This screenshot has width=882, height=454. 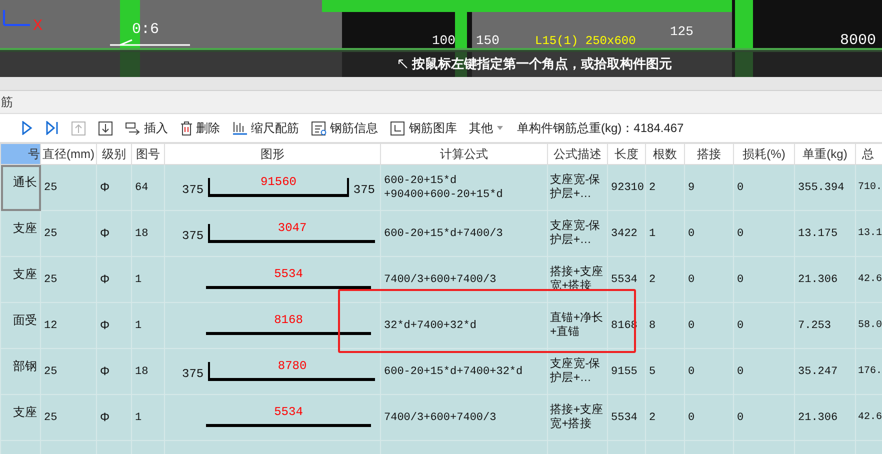 I want to click on column-header: 直径(mm), so click(x=68, y=154).